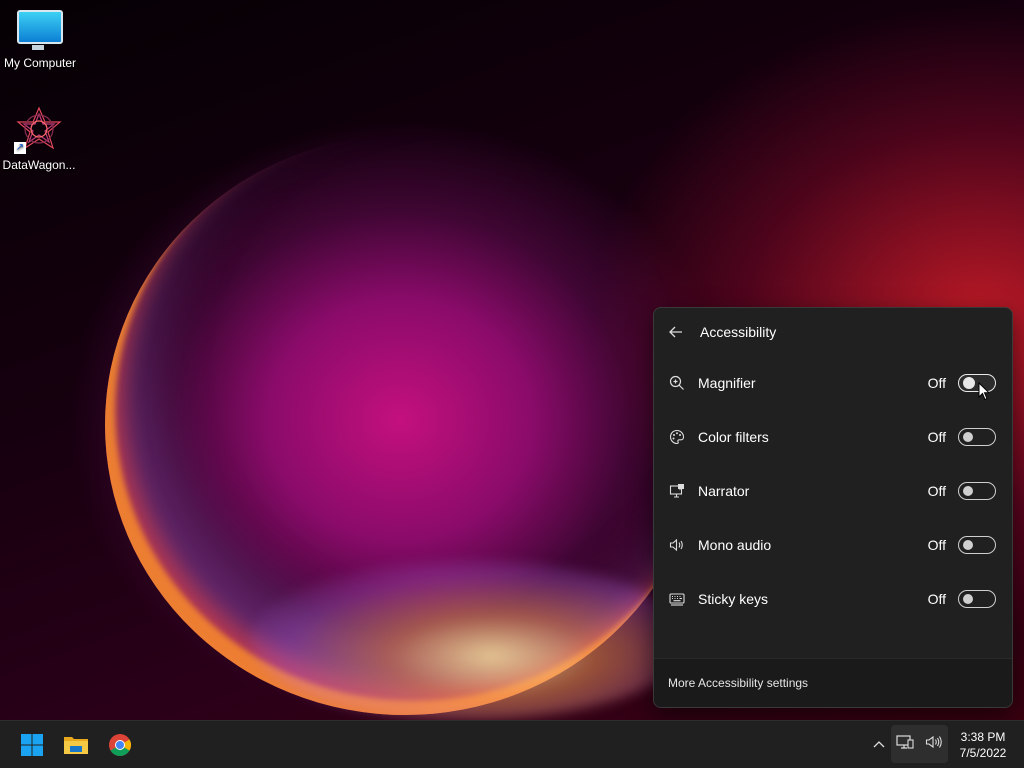 This screenshot has width=1024, height=768. What do you see at coordinates (512, 744) in the screenshot?
I see `taskbar: 3:38 PM 7/5/2022` at bounding box center [512, 744].